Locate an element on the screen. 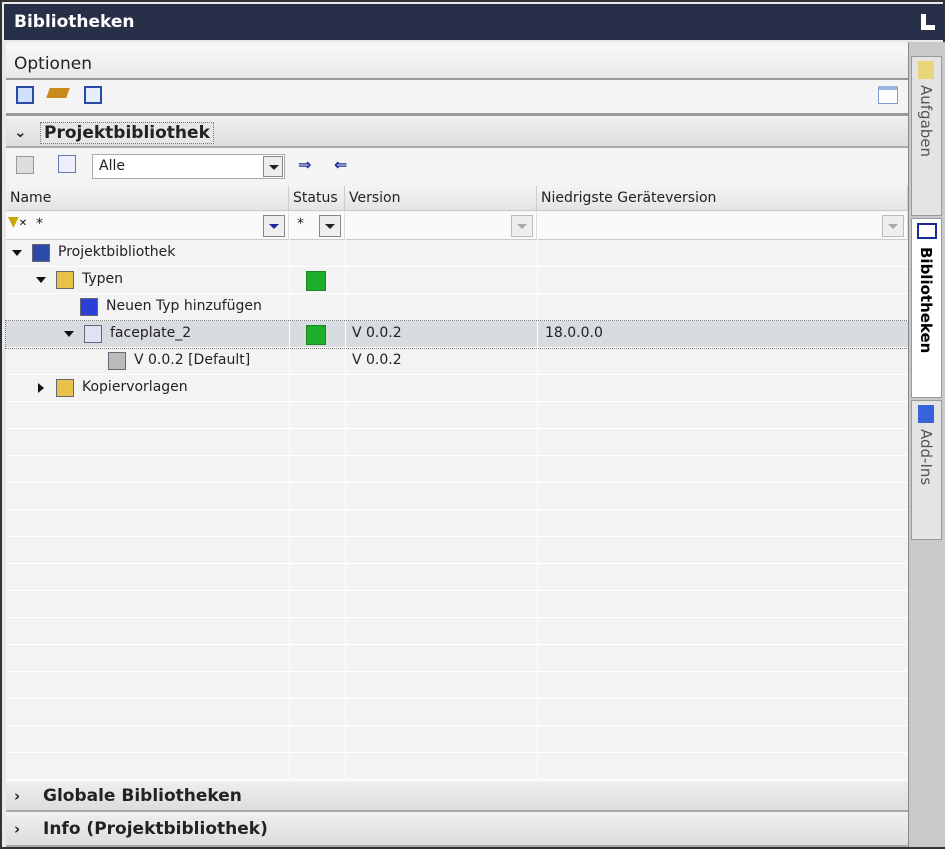  row-name: V 0.0.2 [Default] is located at coordinates (192, 360).